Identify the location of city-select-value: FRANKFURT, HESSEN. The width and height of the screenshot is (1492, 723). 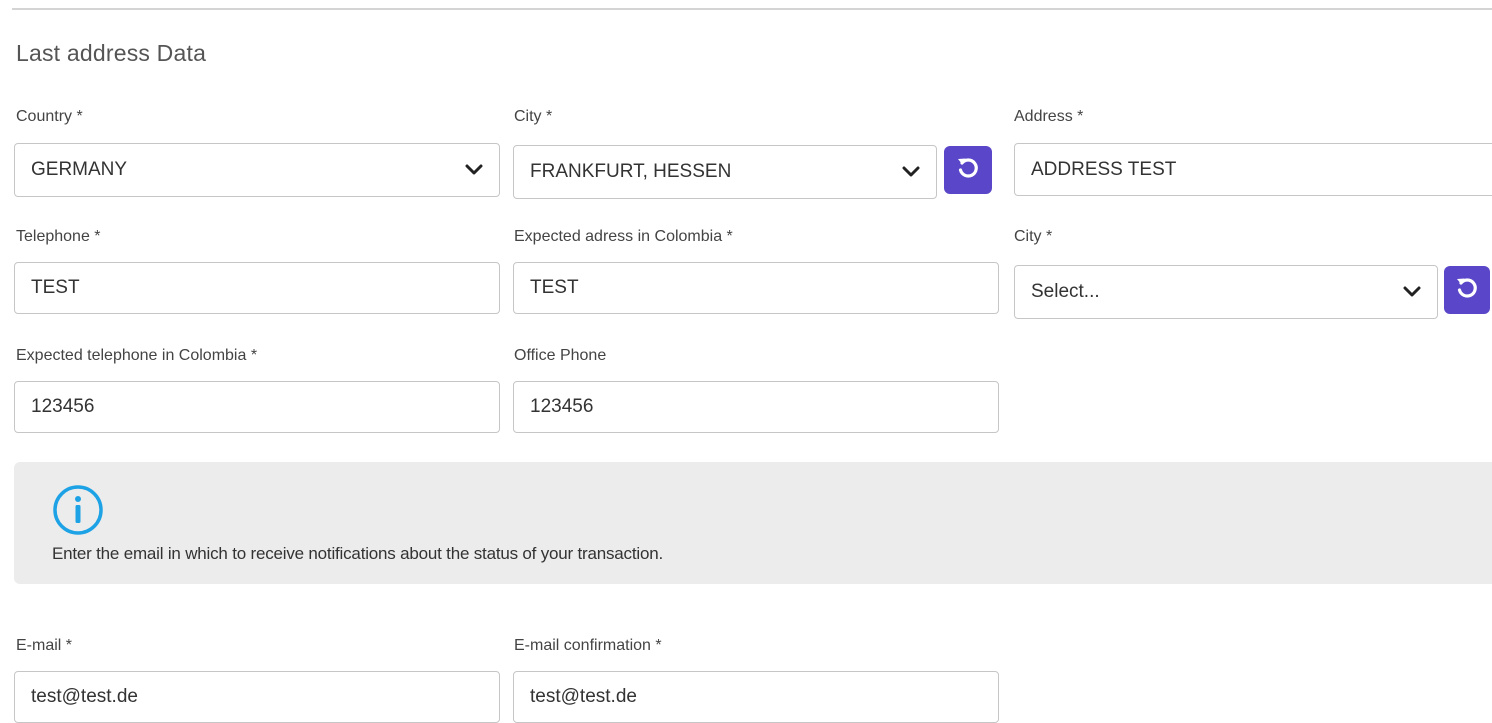
(631, 171).